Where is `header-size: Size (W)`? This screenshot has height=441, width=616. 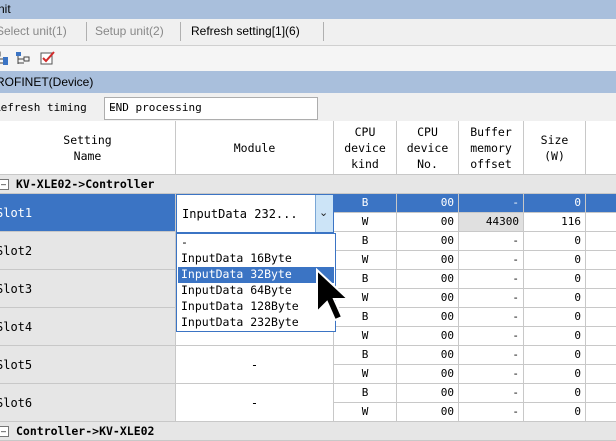
header-size: Size (W) is located at coordinates (555, 148).